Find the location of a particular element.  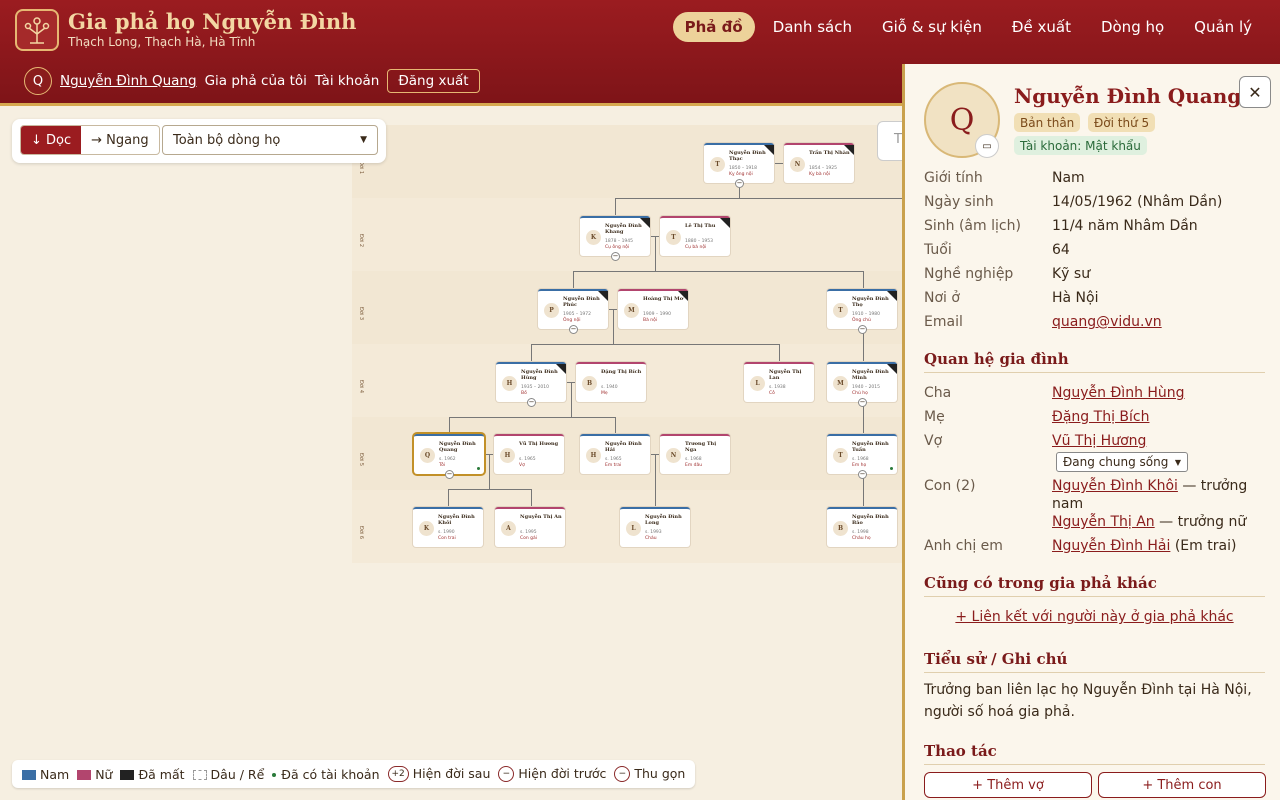

nav-tree: Phả đồ is located at coordinates (713, 27).